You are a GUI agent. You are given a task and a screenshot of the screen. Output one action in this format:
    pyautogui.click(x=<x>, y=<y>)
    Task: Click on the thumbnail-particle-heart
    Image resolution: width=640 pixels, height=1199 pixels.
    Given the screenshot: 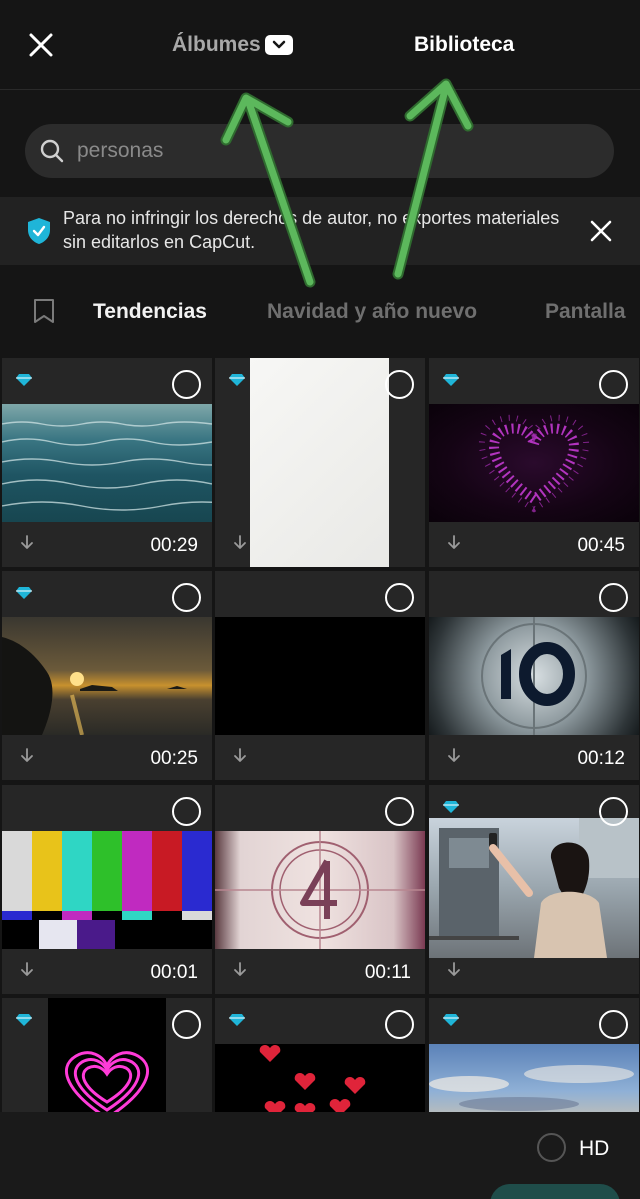 What is the action you would take?
    pyautogui.click(x=534, y=463)
    